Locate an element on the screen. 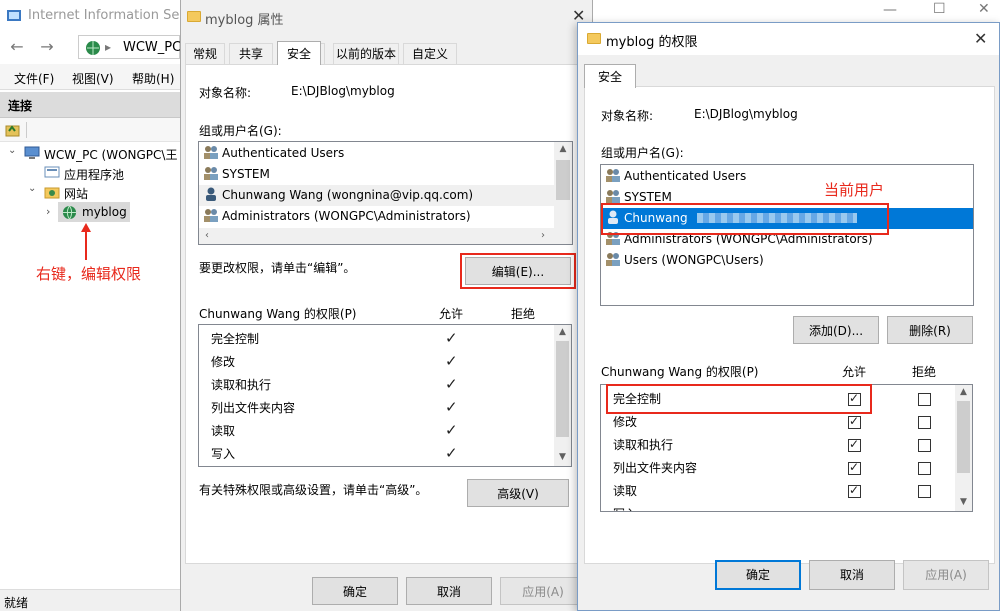 Image resolution: width=1000 pixels, height=611 pixels. user-list-scrollbar: ▲ is located at coordinates (563, 185).